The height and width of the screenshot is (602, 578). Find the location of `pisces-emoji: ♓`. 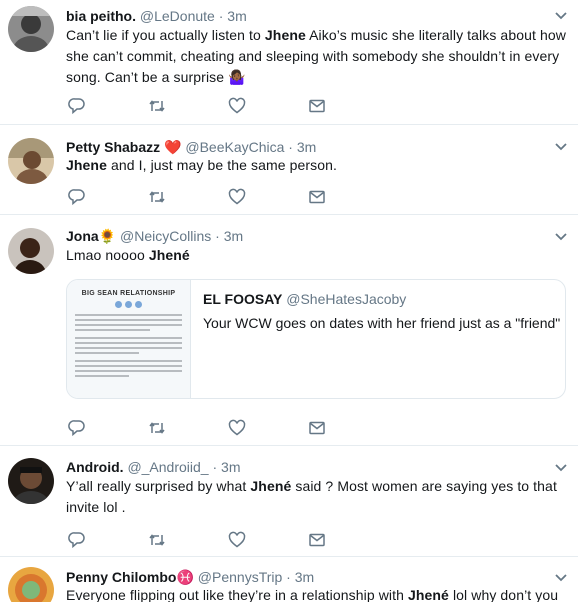

pisces-emoji: ♓ is located at coordinates (185, 577).